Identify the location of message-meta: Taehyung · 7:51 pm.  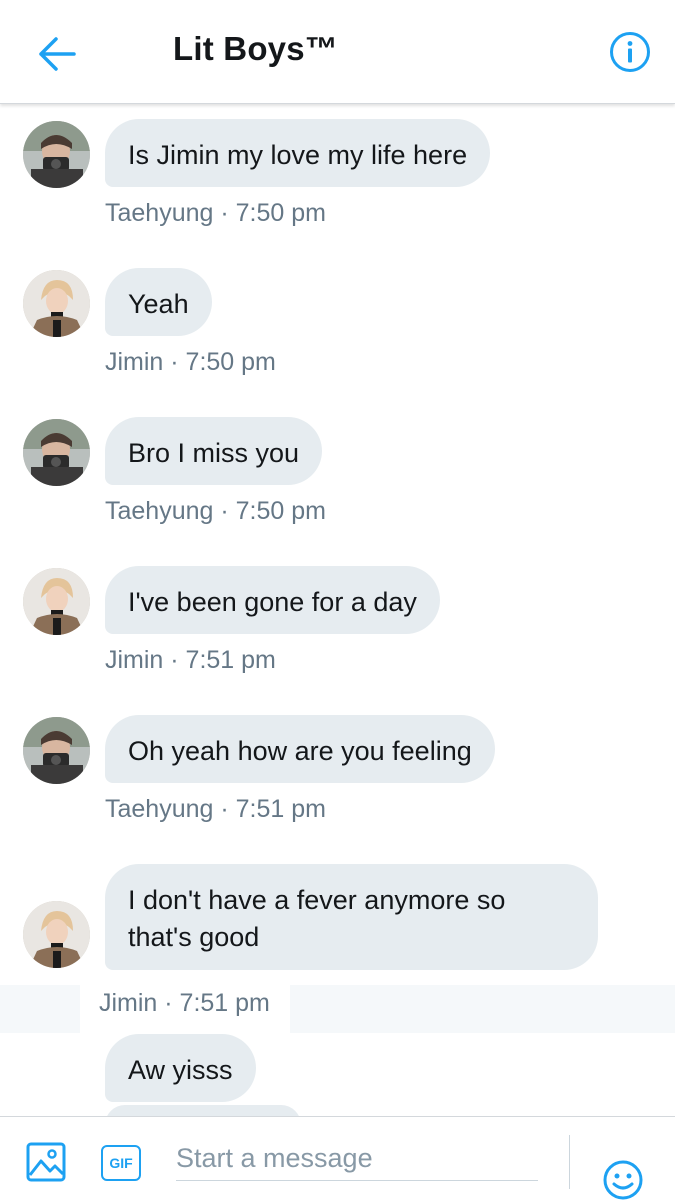
(215, 809).